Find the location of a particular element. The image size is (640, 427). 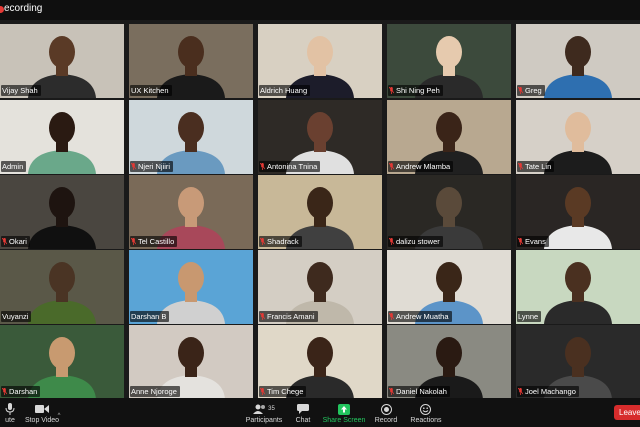

participant-tile: Shadrack is located at coordinates (320, 212).